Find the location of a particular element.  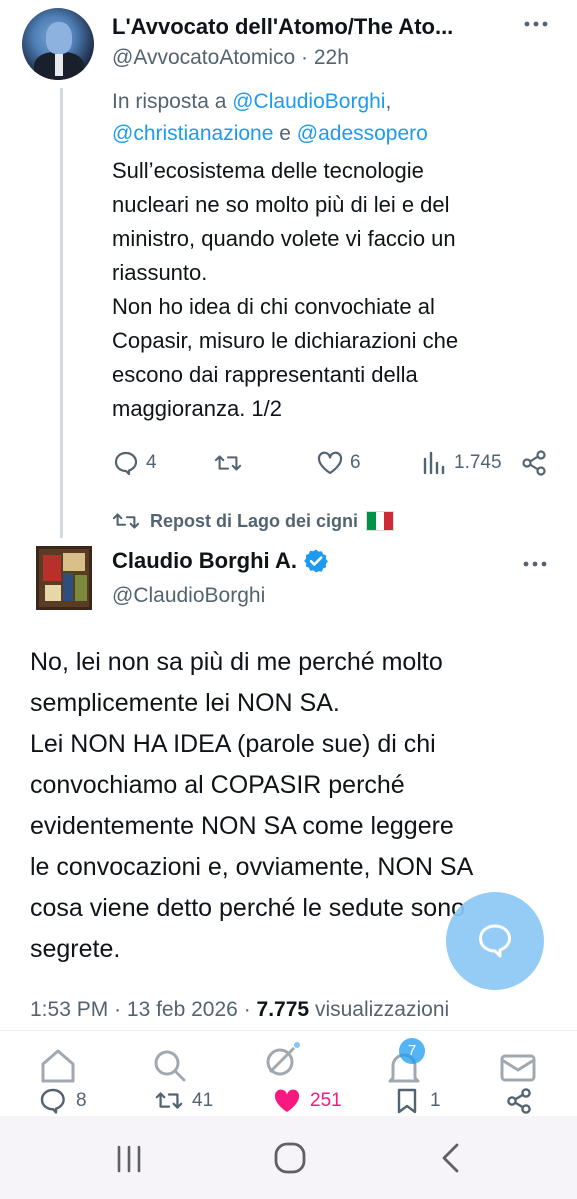

views-action: 1.745 is located at coordinates (461, 463).